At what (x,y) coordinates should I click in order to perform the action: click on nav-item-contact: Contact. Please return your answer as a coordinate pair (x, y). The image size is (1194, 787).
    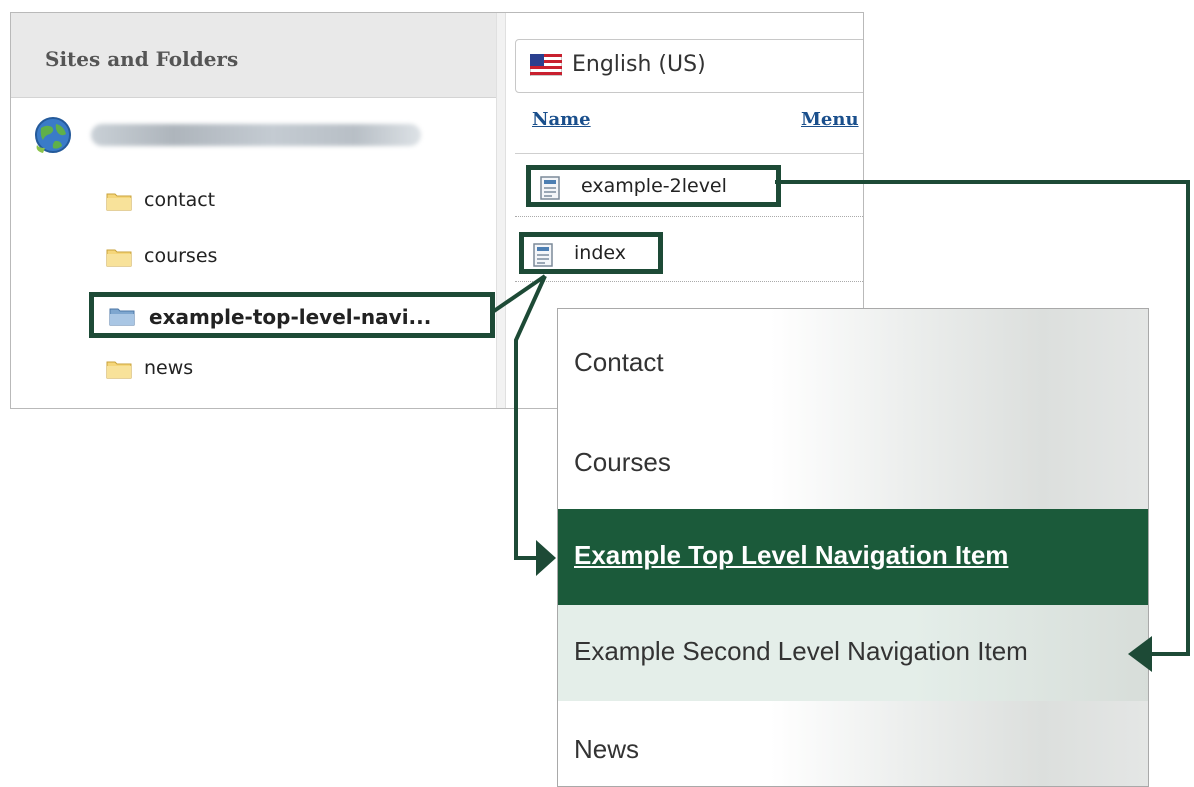
    Looking at the image, I should click on (853, 359).